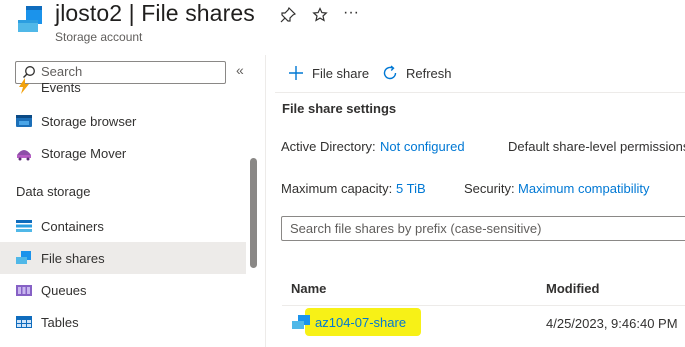  I want to click on add-file-share-label: File share, so click(341, 73).